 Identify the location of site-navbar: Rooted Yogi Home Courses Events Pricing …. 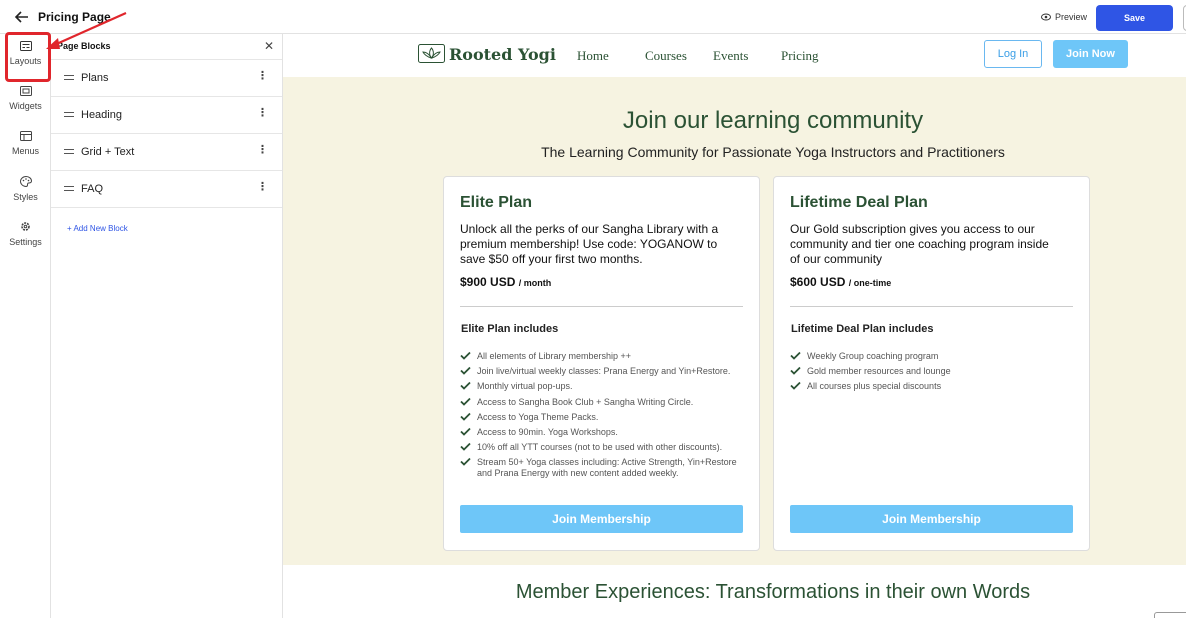
(734, 55).